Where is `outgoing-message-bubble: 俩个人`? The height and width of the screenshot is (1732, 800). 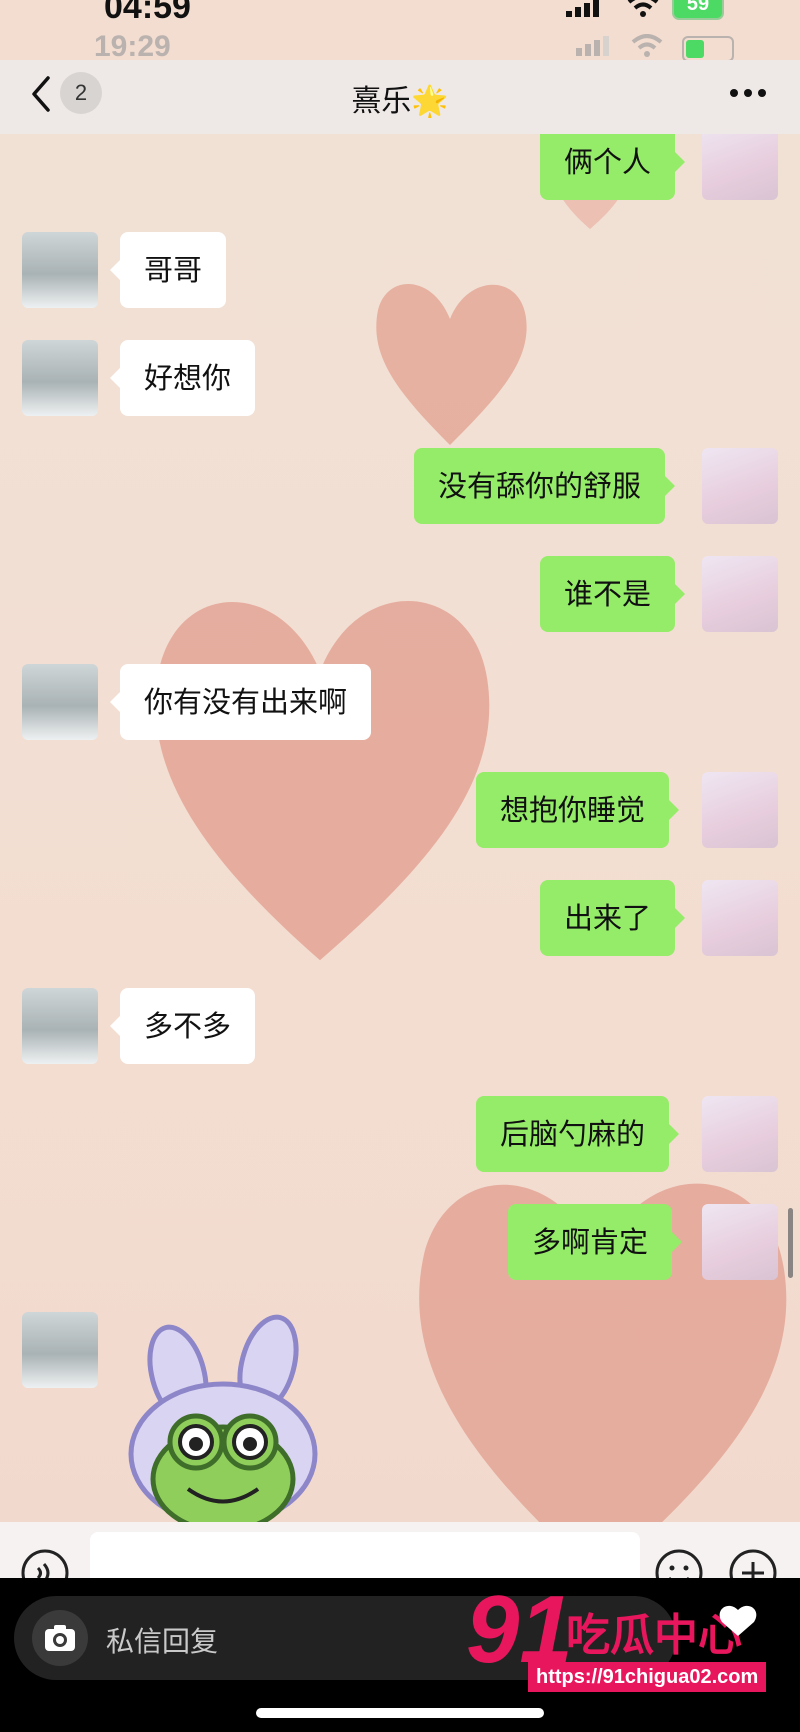
outgoing-message-bubble: 俩个人 is located at coordinates (613, 167).